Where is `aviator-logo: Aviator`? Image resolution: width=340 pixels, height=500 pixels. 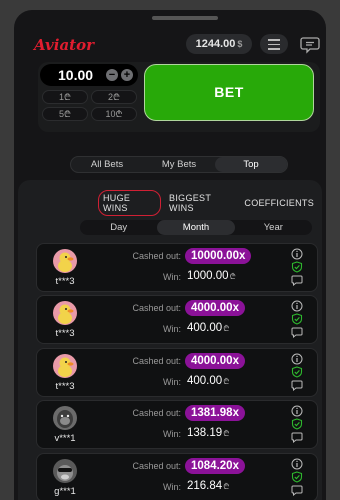
aviator-logo: Aviator is located at coordinates (64, 45).